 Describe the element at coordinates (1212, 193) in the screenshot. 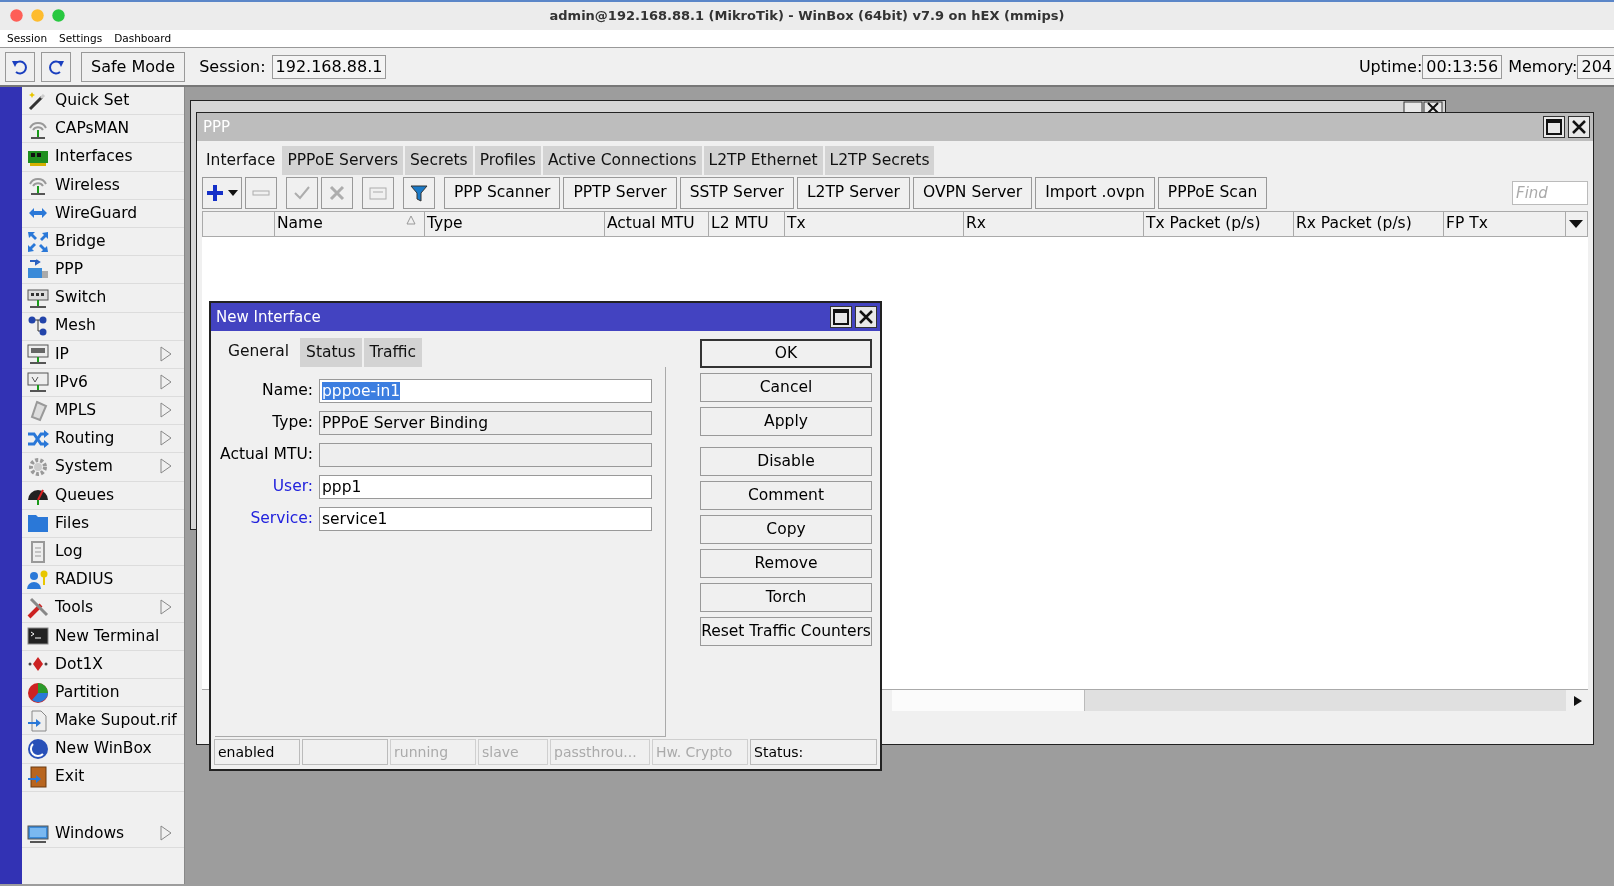

I see `toolbar-button: PPPoE Scan` at that location.